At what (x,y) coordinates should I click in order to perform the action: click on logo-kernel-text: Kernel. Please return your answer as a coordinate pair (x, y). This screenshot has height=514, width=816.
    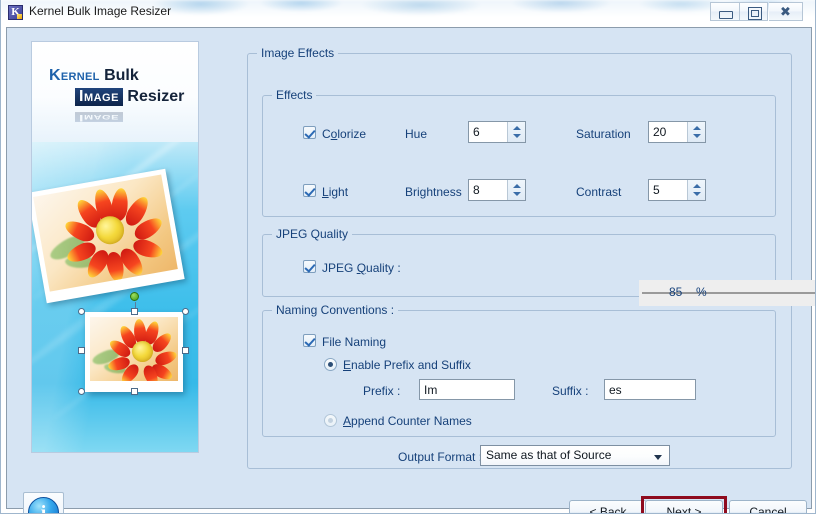
    Looking at the image, I should click on (74, 75).